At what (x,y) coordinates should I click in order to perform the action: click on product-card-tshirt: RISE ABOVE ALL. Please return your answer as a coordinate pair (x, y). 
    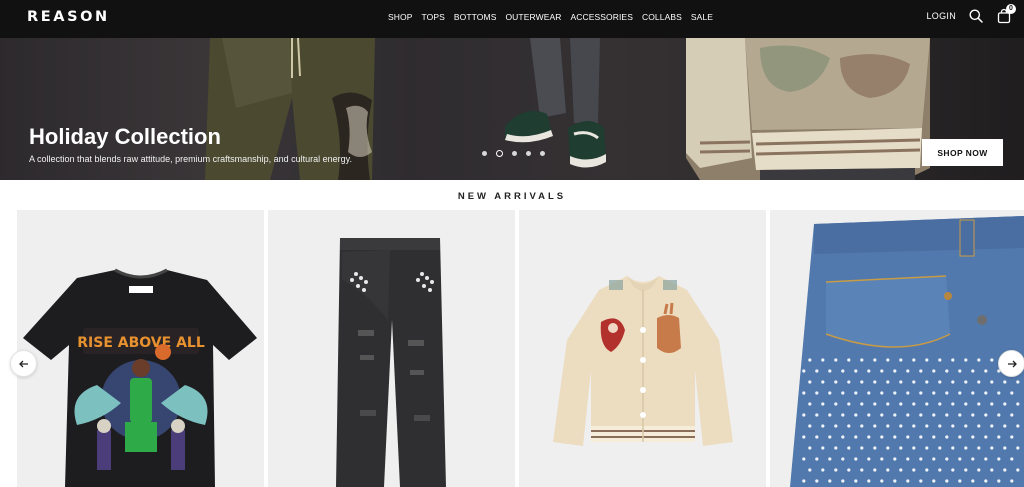
    Looking at the image, I should click on (140, 348).